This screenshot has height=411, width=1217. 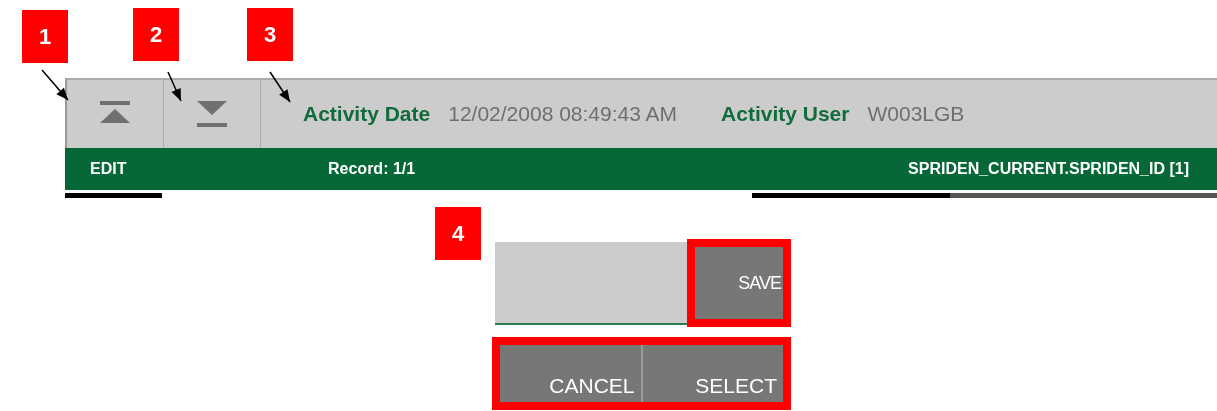 I want to click on field-name: SPRIDEN_CURRENT.SPRIDEN_ID [1], so click(x=1048, y=169).